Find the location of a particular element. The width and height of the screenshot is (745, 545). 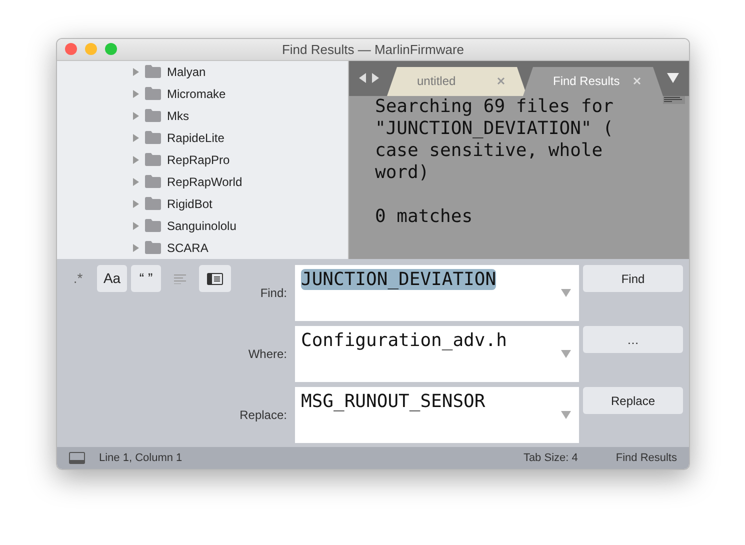

input-field: Configuration_adv.h is located at coordinates (437, 354).